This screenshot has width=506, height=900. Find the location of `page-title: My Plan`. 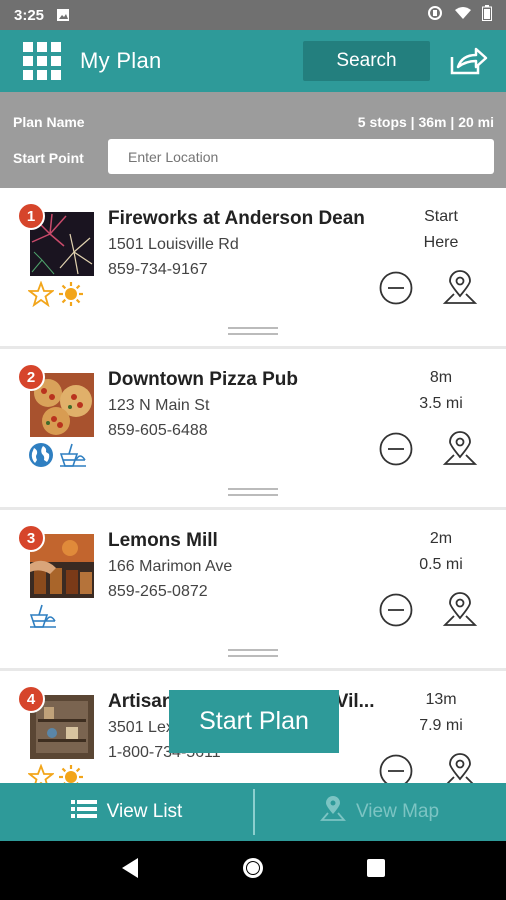

page-title: My Plan is located at coordinates (121, 60).